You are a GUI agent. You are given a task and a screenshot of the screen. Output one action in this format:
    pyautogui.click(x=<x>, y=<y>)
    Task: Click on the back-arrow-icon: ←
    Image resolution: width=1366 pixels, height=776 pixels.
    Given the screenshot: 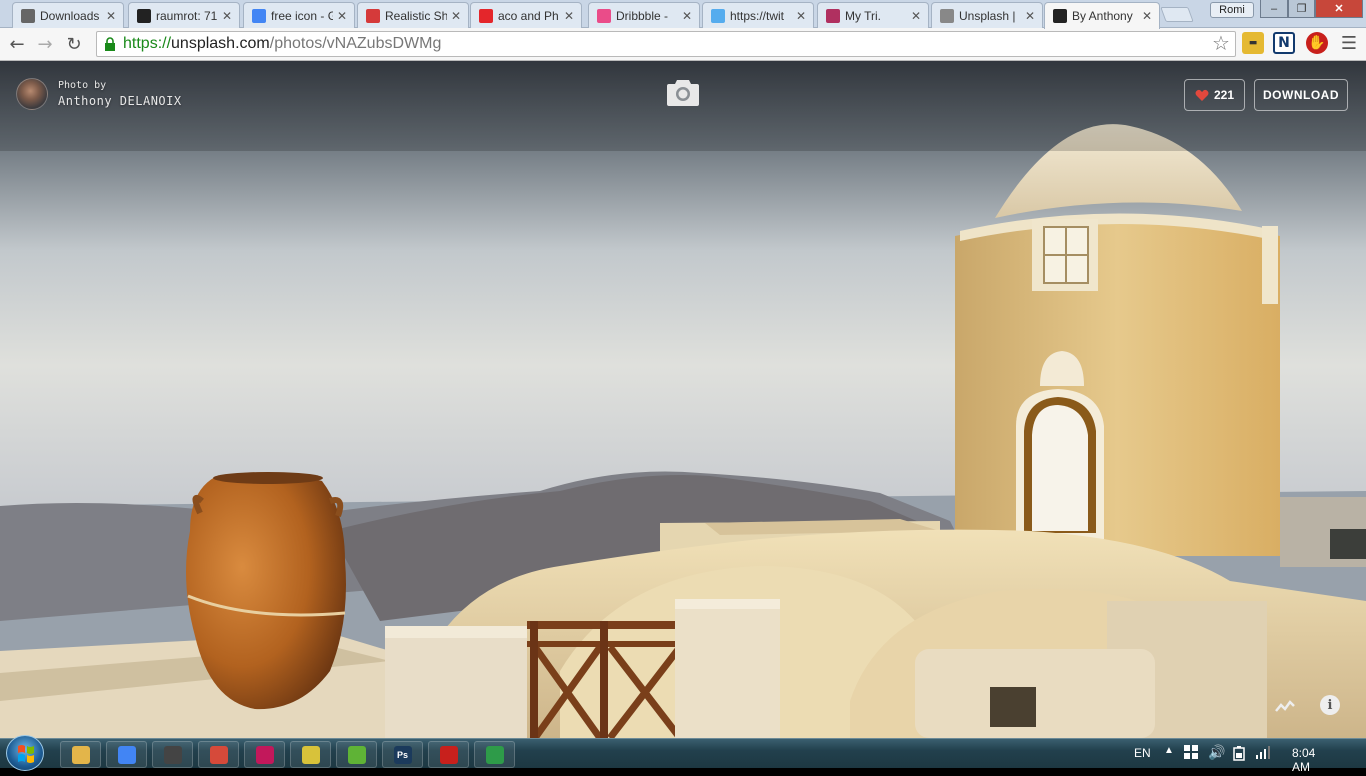 What is the action you would take?
    pyautogui.click(x=17, y=44)
    